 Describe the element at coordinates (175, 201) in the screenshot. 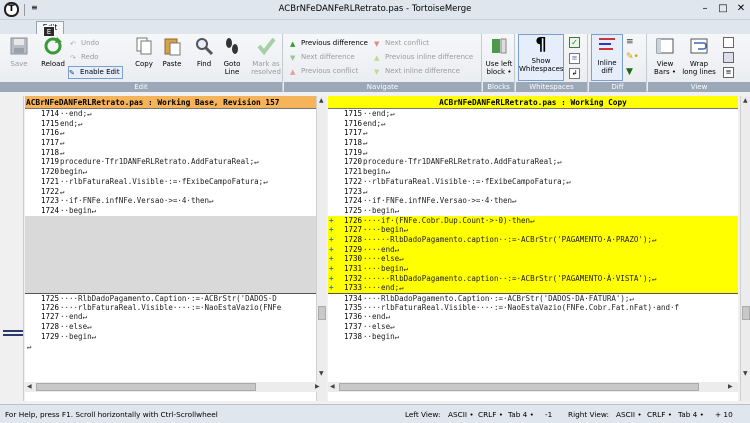

I see `code-line: 1723 ··if·FNFe.infNFe.Versao·>=·4·then↵` at that location.